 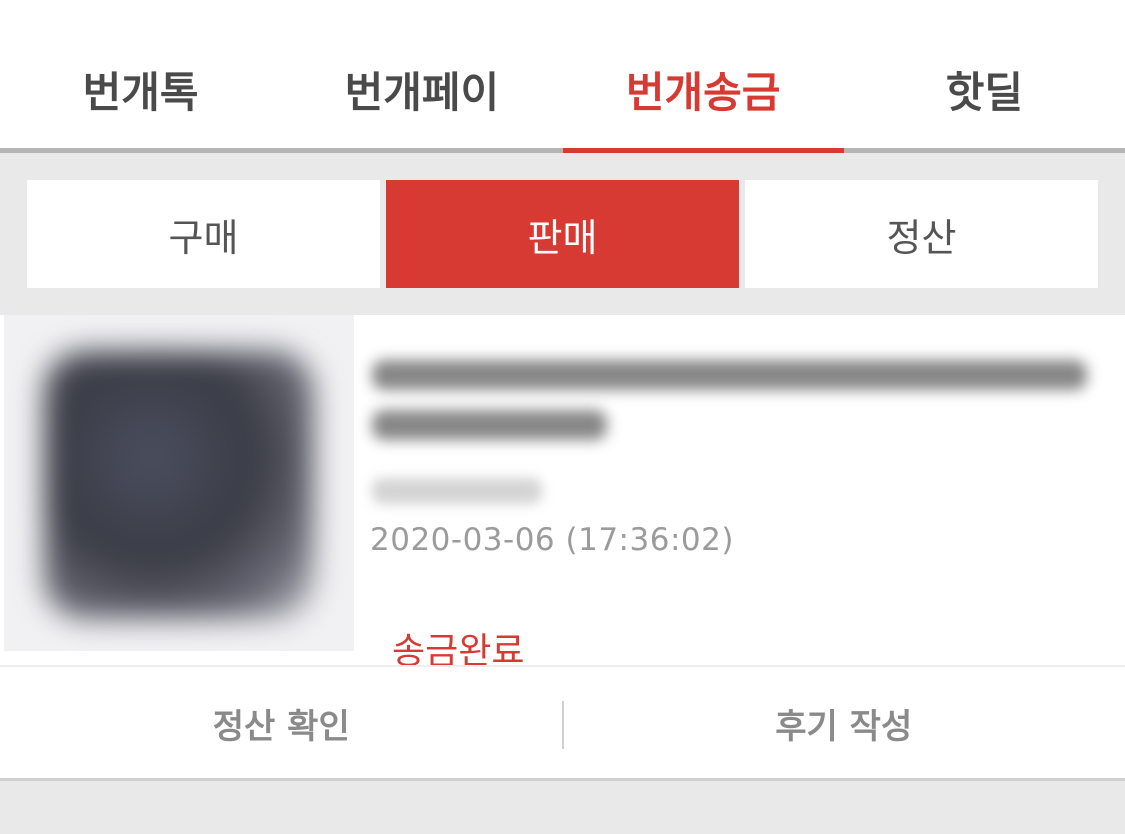 What do you see at coordinates (703, 74) in the screenshot?
I see `tab-bungae-transfer: 번개송금` at bounding box center [703, 74].